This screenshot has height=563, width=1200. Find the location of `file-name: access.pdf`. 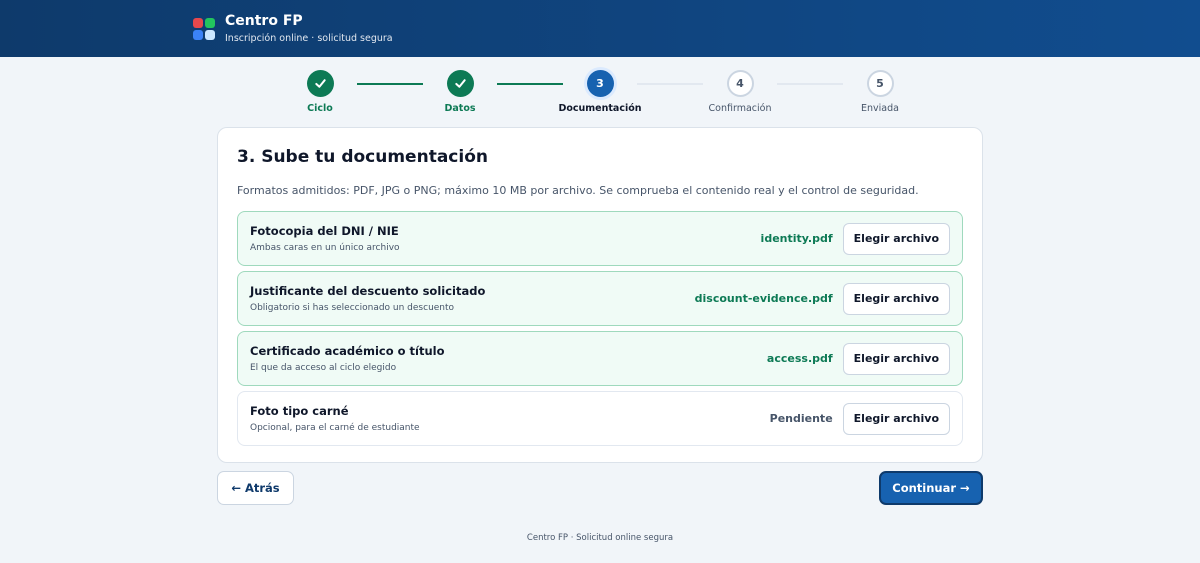

file-name: access.pdf is located at coordinates (799, 358).